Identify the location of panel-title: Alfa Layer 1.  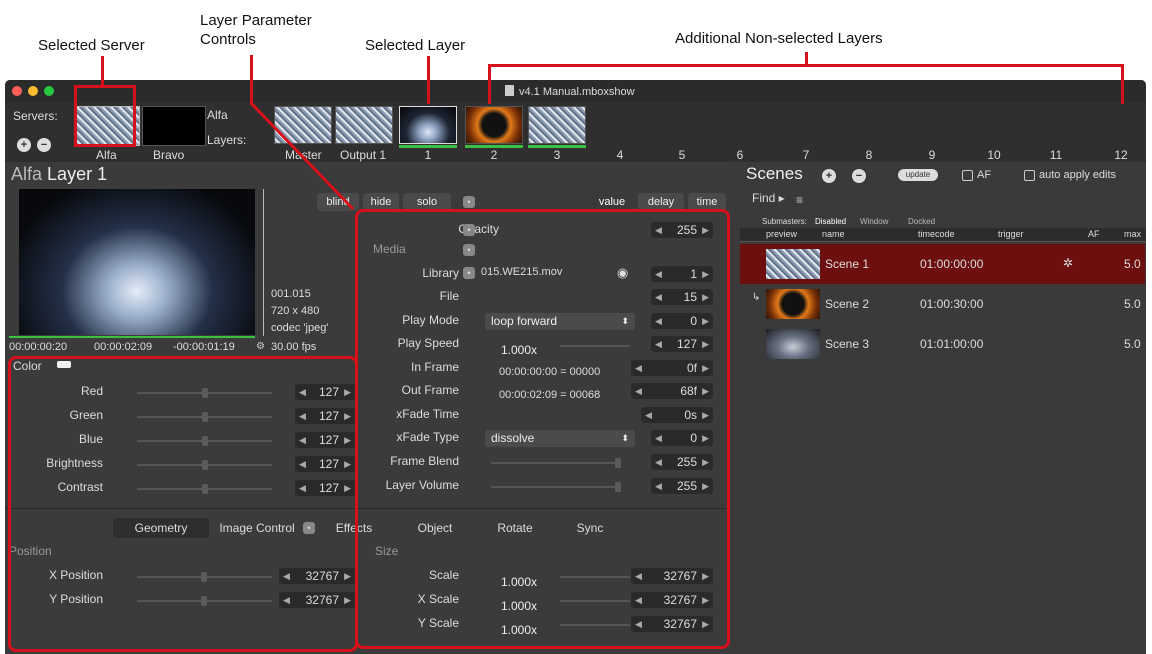
(59, 174).